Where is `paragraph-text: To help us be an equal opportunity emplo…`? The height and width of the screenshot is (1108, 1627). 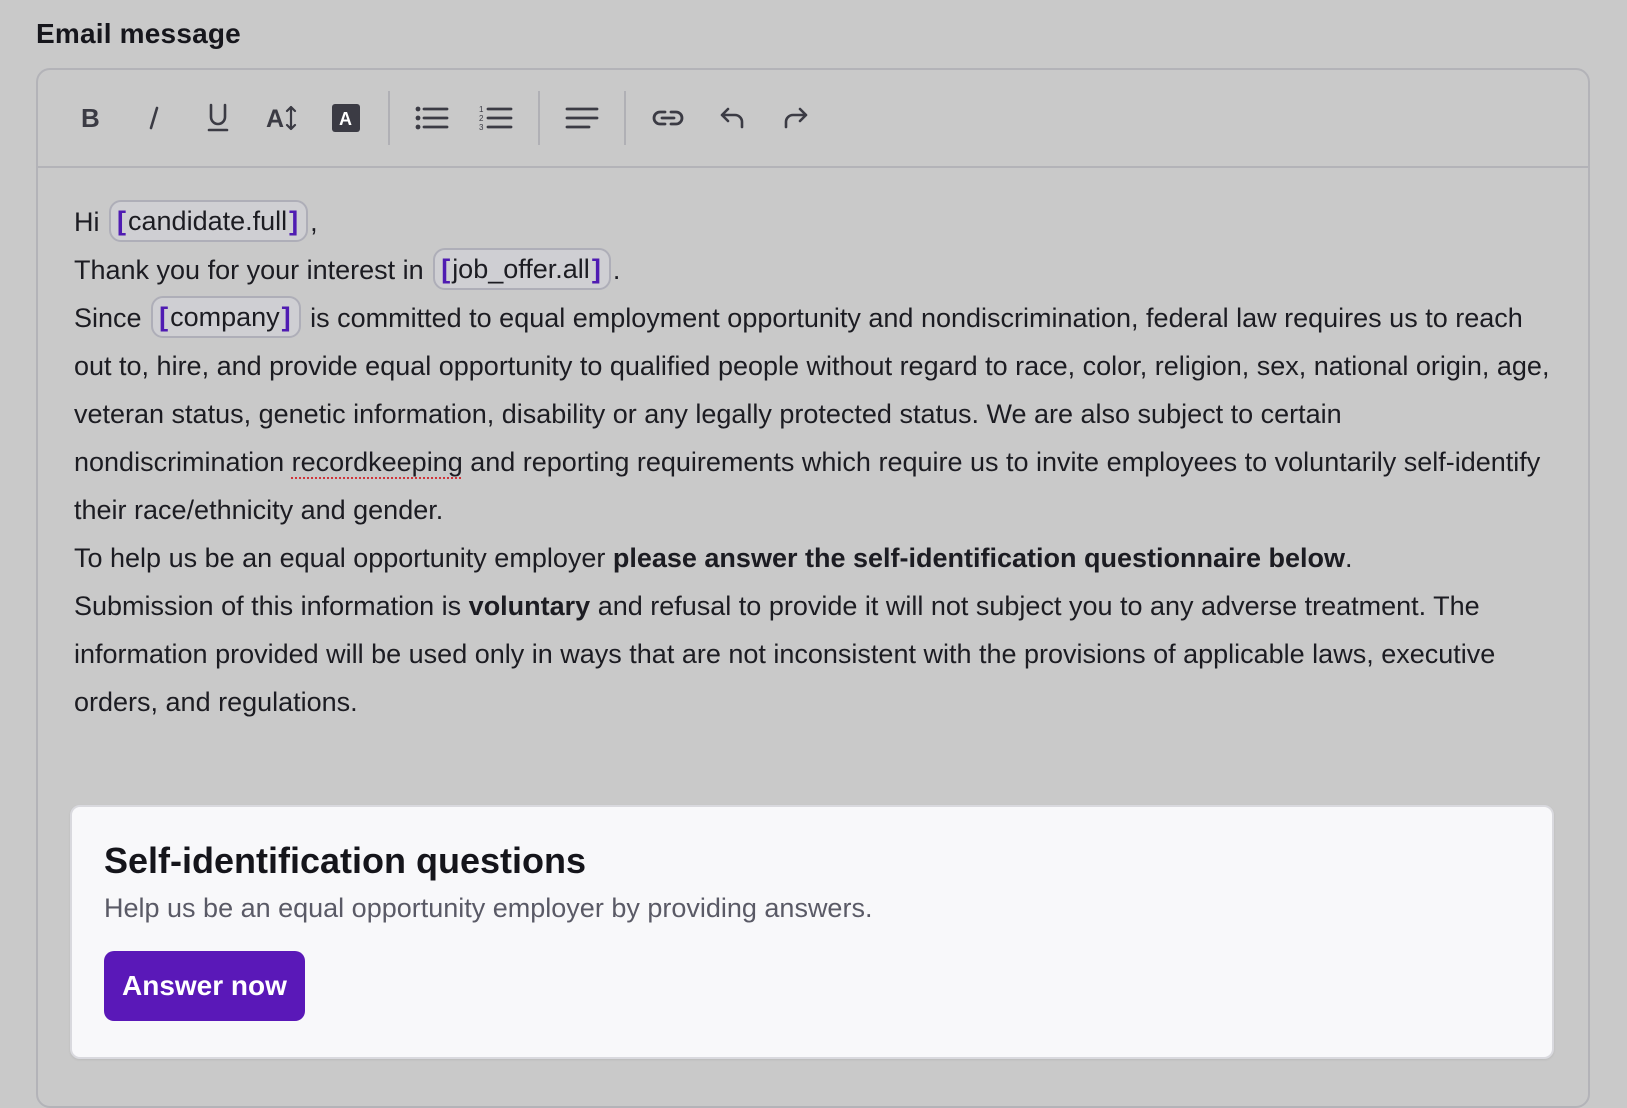 paragraph-text: To help us be an equal opportunity emplo… is located at coordinates (343, 558).